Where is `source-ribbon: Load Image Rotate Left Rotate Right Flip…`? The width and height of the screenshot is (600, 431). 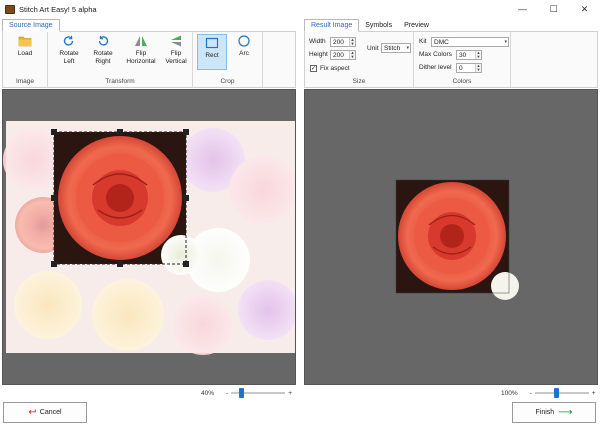 source-ribbon: Load Image Rotate Left Rotate Right Flip… is located at coordinates (149, 59).